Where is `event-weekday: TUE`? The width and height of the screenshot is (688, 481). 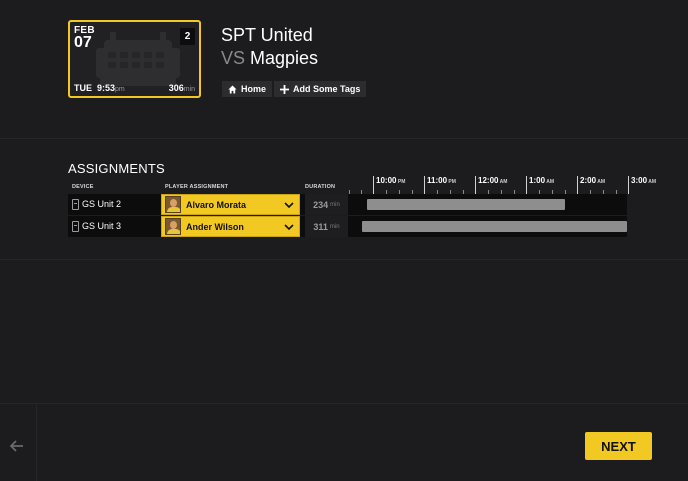
event-weekday: TUE is located at coordinates (83, 88).